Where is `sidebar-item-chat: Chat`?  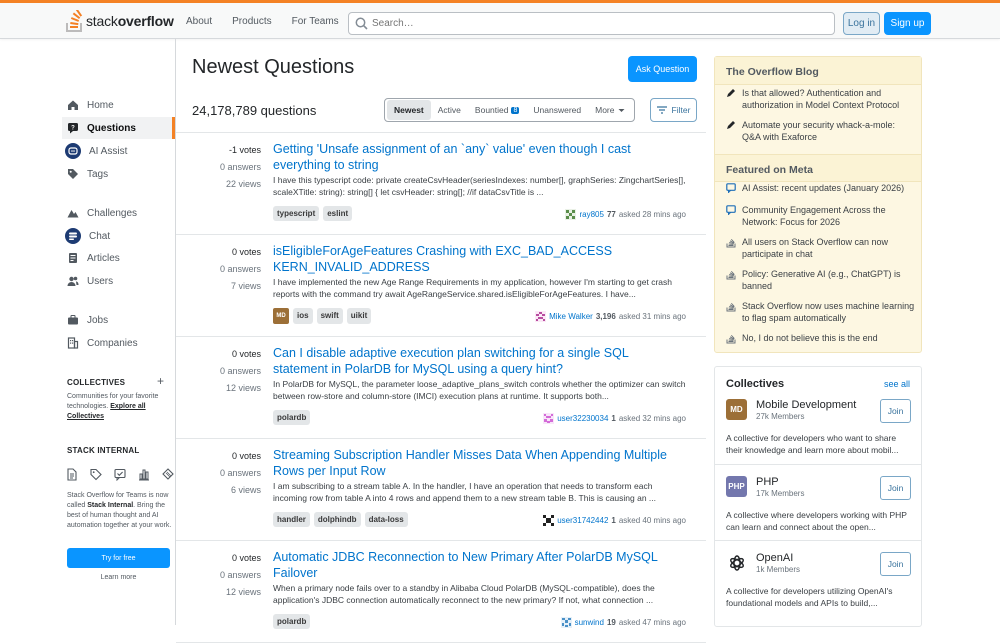 sidebar-item-chat: Chat is located at coordinates (118, 236).